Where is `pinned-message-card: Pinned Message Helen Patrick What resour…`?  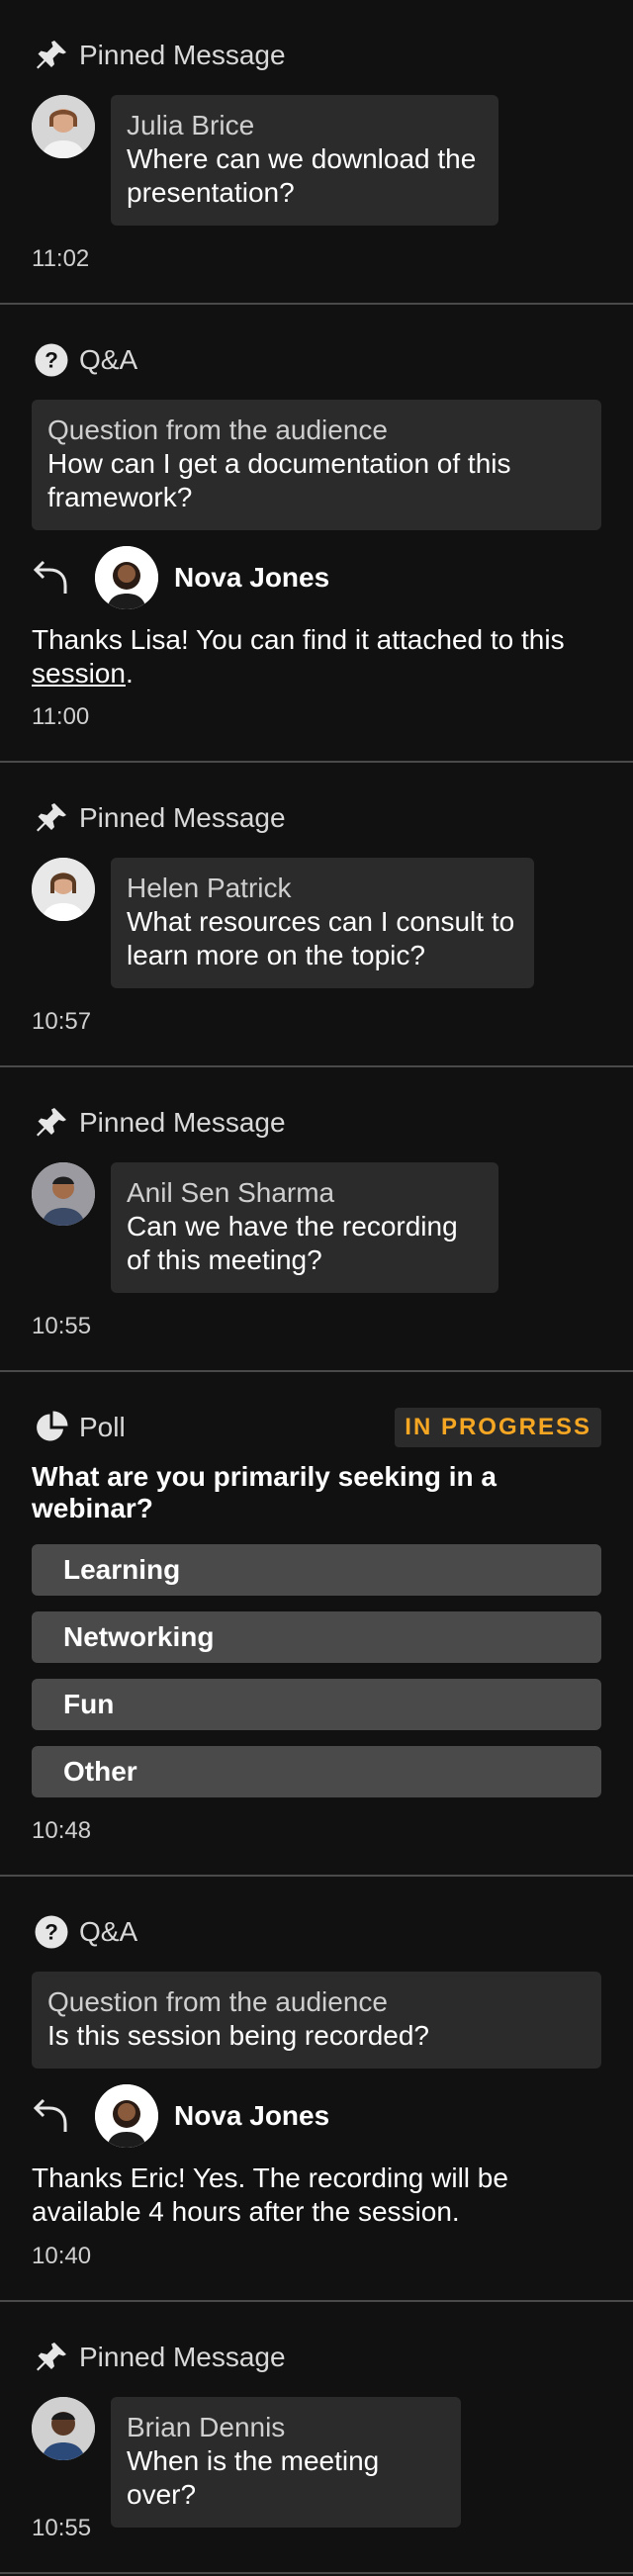
pinned-message-card: Pinned Message Helen Patrick What resour… is located at coordinates (316, 915).